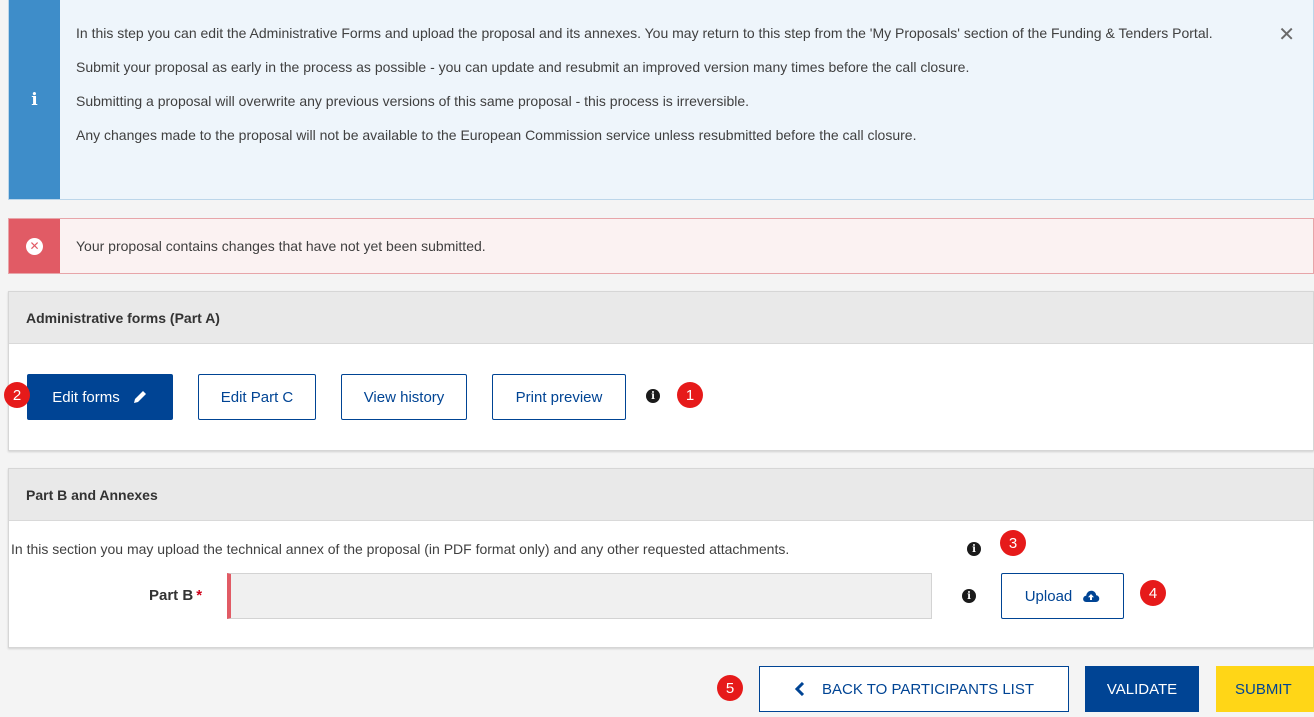  What do you see at coordinates (661, 495) in the screenshot?
I see `part-b-header: Part B and Annexes` at bounding box center [661, 495].